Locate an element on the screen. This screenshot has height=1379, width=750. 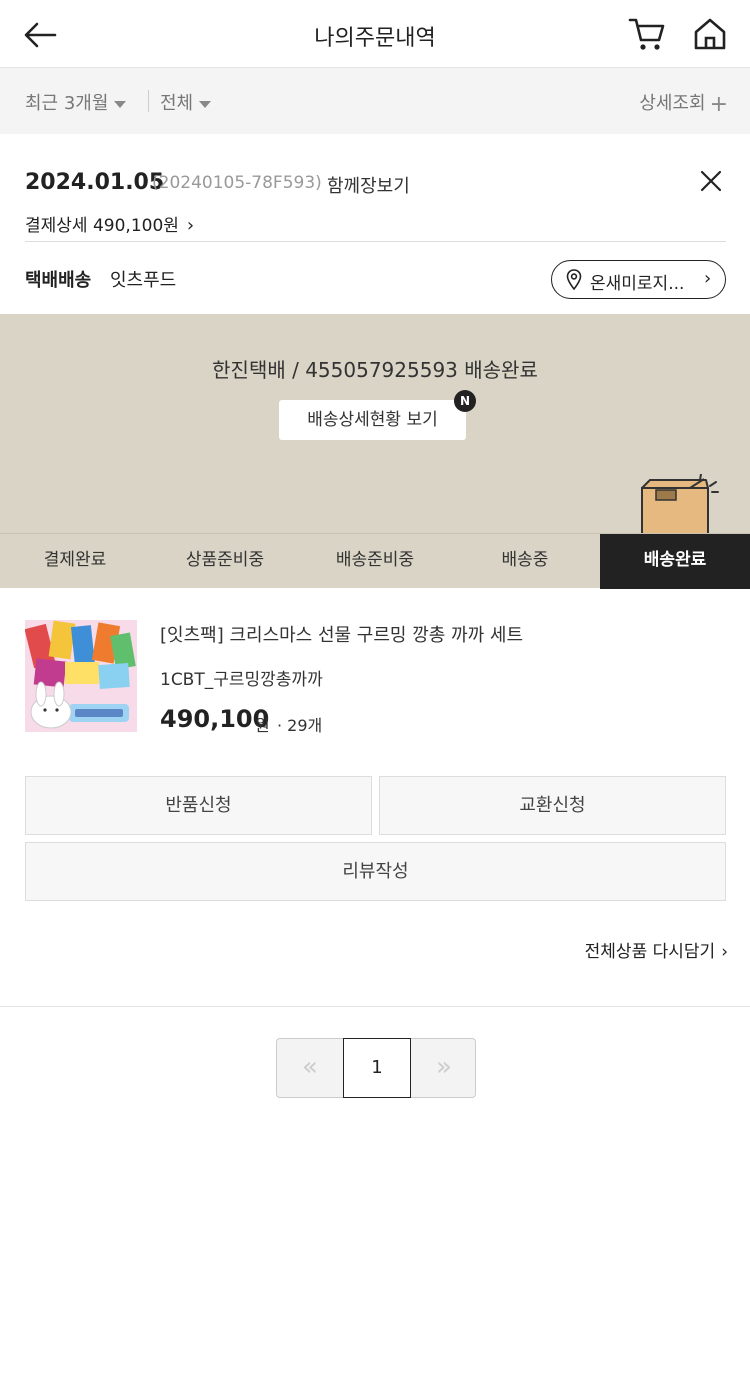
readd-all-to-cart-link: 전체상품 다시담기 › is located at coordinates (656, 949).